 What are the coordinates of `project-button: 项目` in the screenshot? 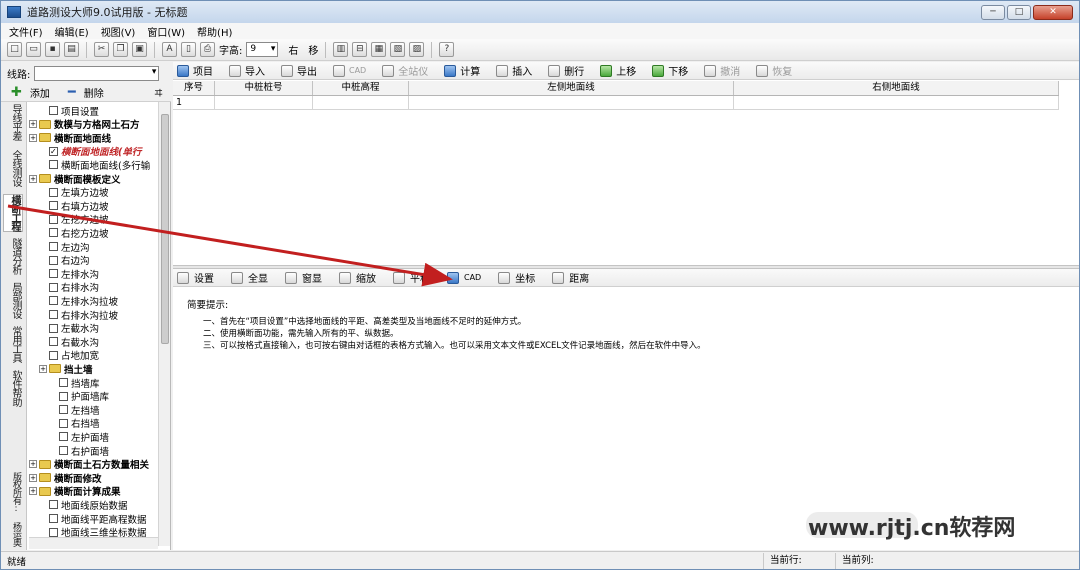 It's located at (195, 70).